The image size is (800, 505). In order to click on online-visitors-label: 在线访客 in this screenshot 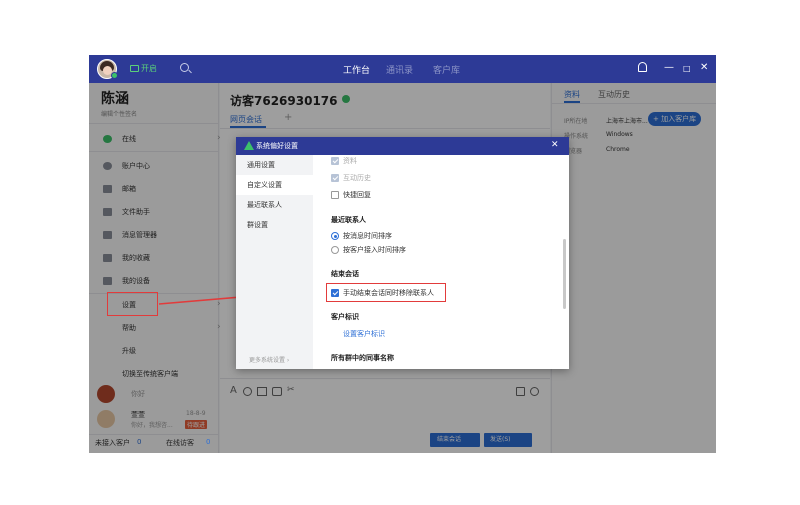, I will do `click(180, 443)`.